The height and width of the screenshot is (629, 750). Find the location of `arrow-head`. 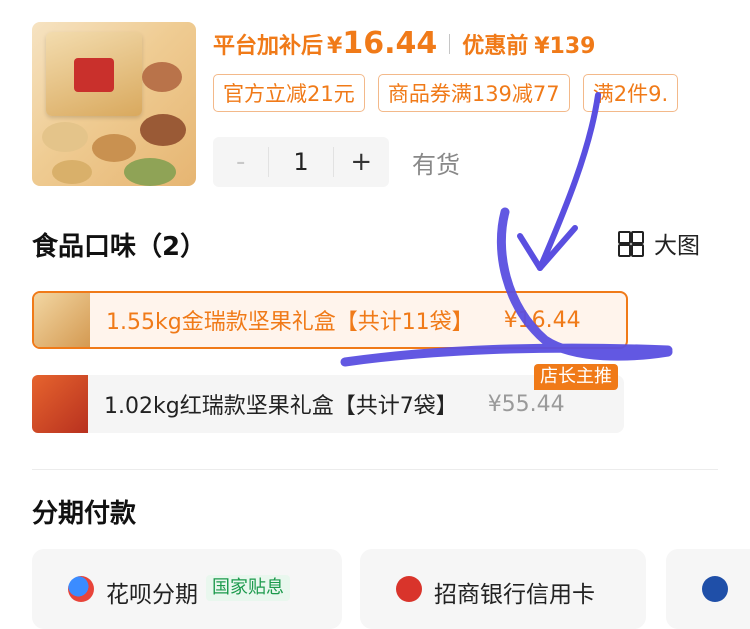

arrow-head is located at coordinates (547, 248).